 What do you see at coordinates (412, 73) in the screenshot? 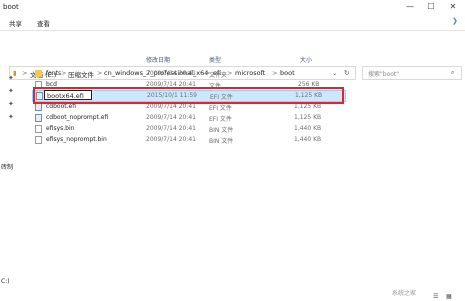
I see `search-box: 搜索"boot" ⌕` at bounding box center [412, 73].